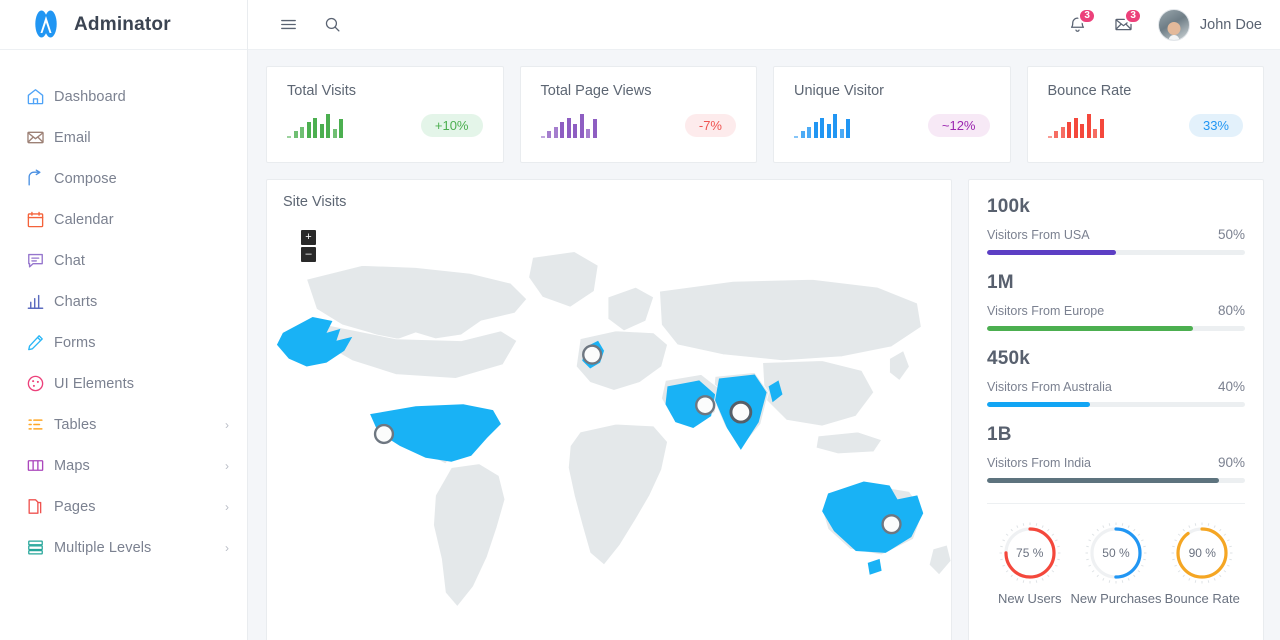 The image size is (1280, 640). I want to click on visitor-percent: 50%, so click(1231, 234).